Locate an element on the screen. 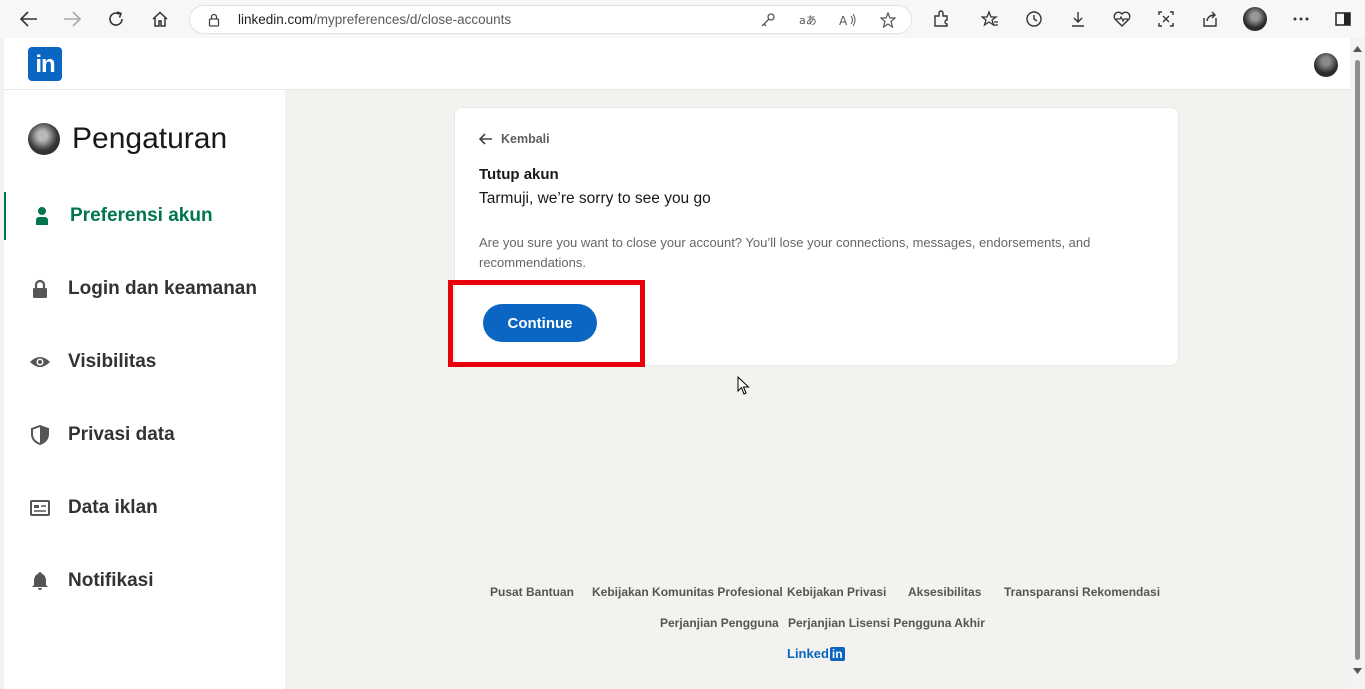  key-icon is located at coordinates (768, 20).